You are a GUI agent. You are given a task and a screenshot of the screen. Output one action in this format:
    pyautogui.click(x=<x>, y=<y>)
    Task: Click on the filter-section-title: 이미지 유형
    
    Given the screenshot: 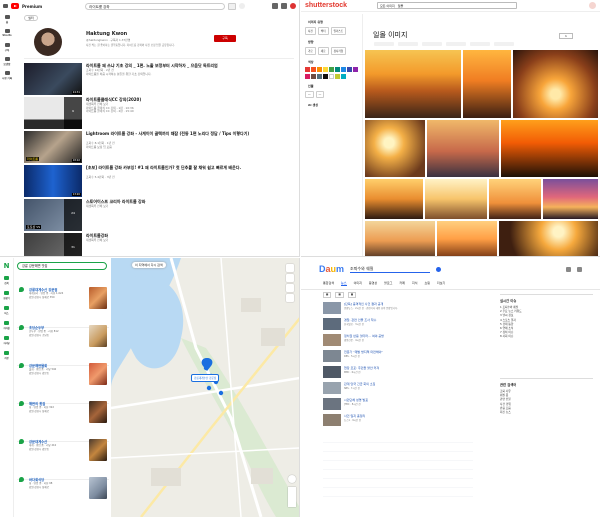 What is the action you would take?
    pyautogui.click(x=333, y=22)
    